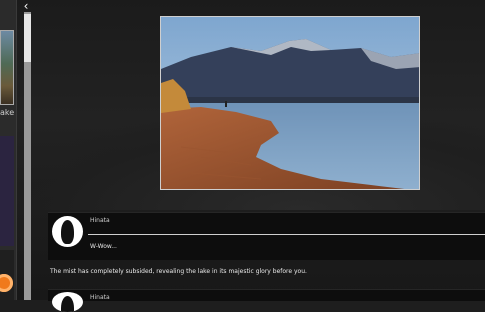 The height and width of the screenshot is (312, 485). What do you see at coordinates (7, 191) in the screenshot?
I see `sidebar-card` at bounding box center [7, 191].